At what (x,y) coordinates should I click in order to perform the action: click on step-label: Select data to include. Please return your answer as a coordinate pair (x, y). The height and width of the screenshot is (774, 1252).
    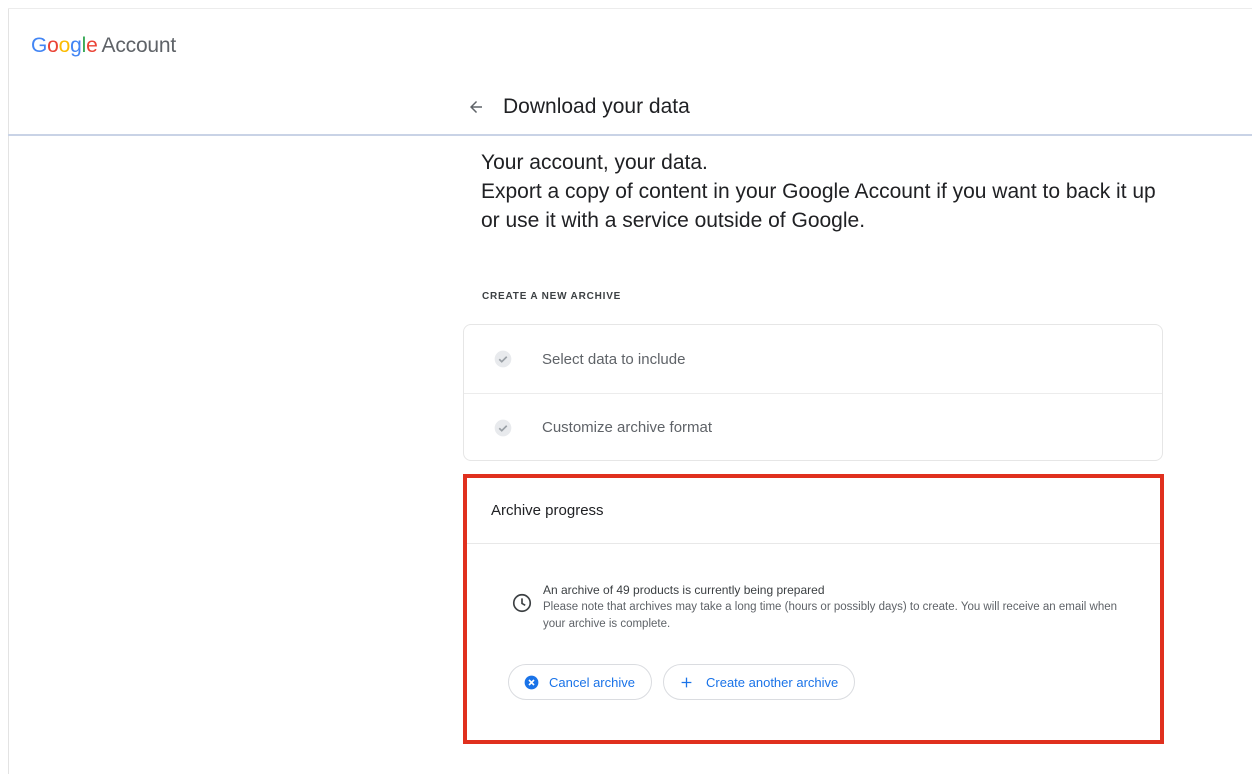
    Looking at the image, I should click on (614, 359).